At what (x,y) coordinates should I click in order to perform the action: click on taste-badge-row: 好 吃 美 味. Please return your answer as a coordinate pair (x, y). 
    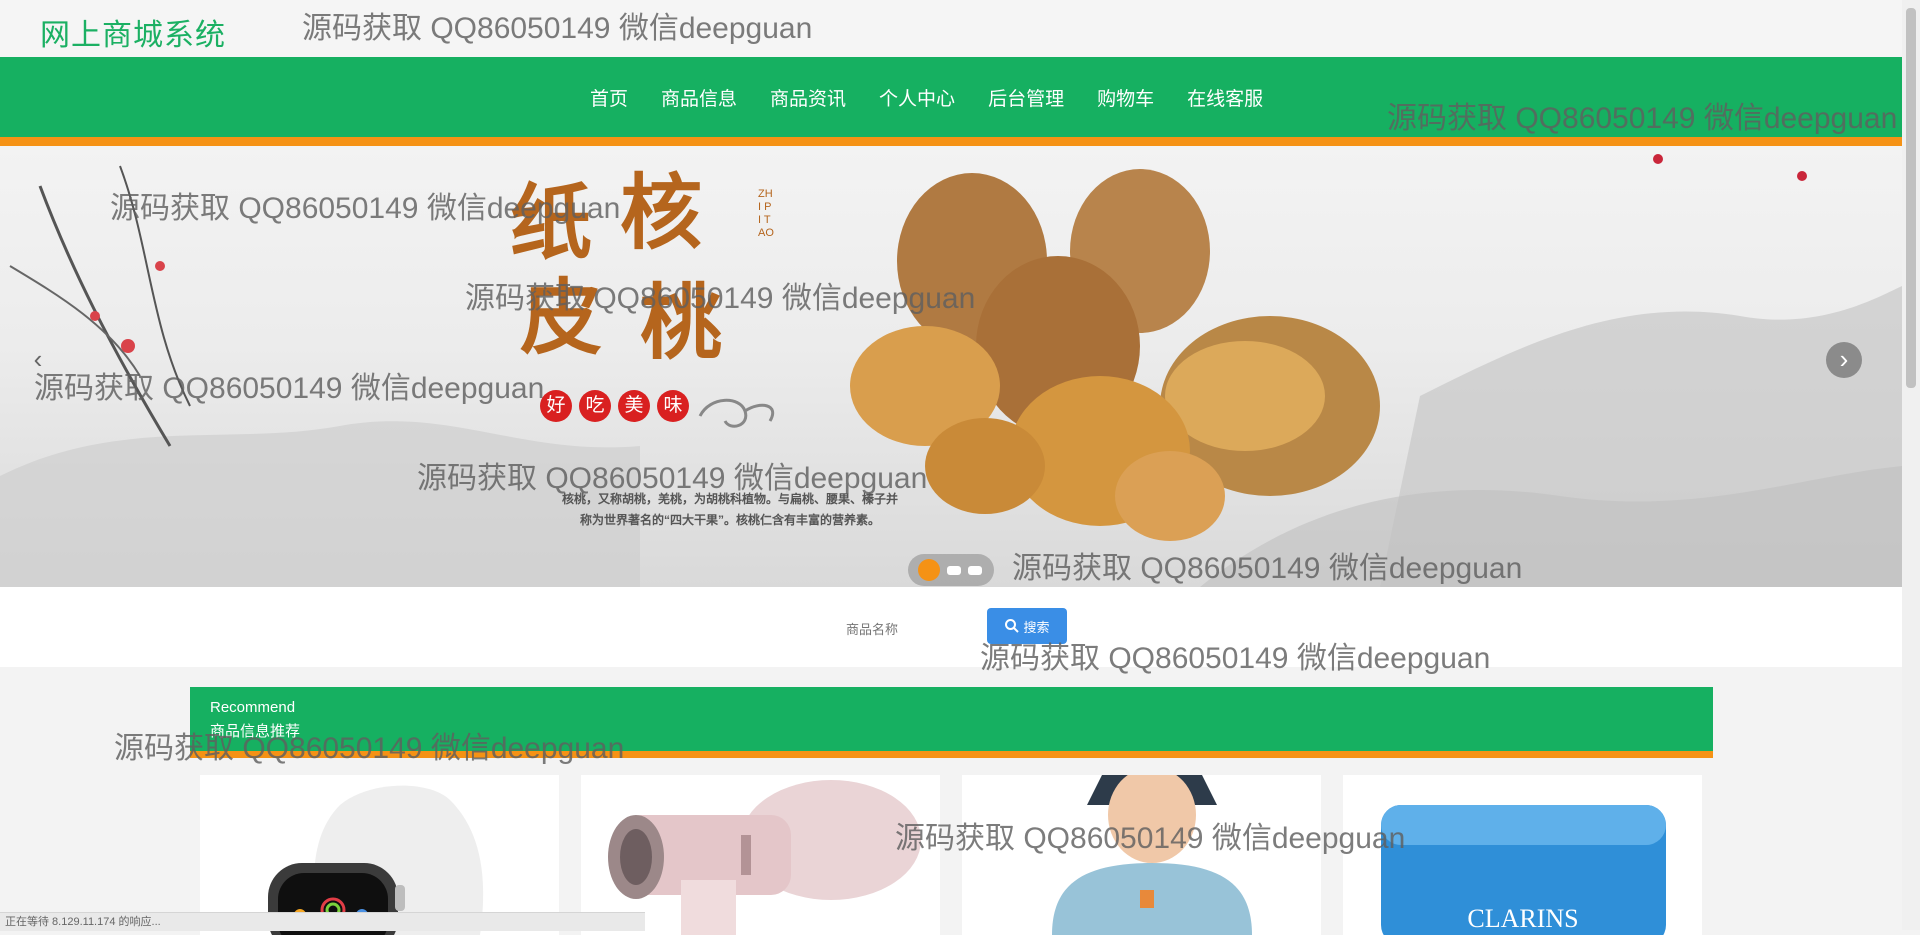
    Looking at the image, I should click on (618, 406).